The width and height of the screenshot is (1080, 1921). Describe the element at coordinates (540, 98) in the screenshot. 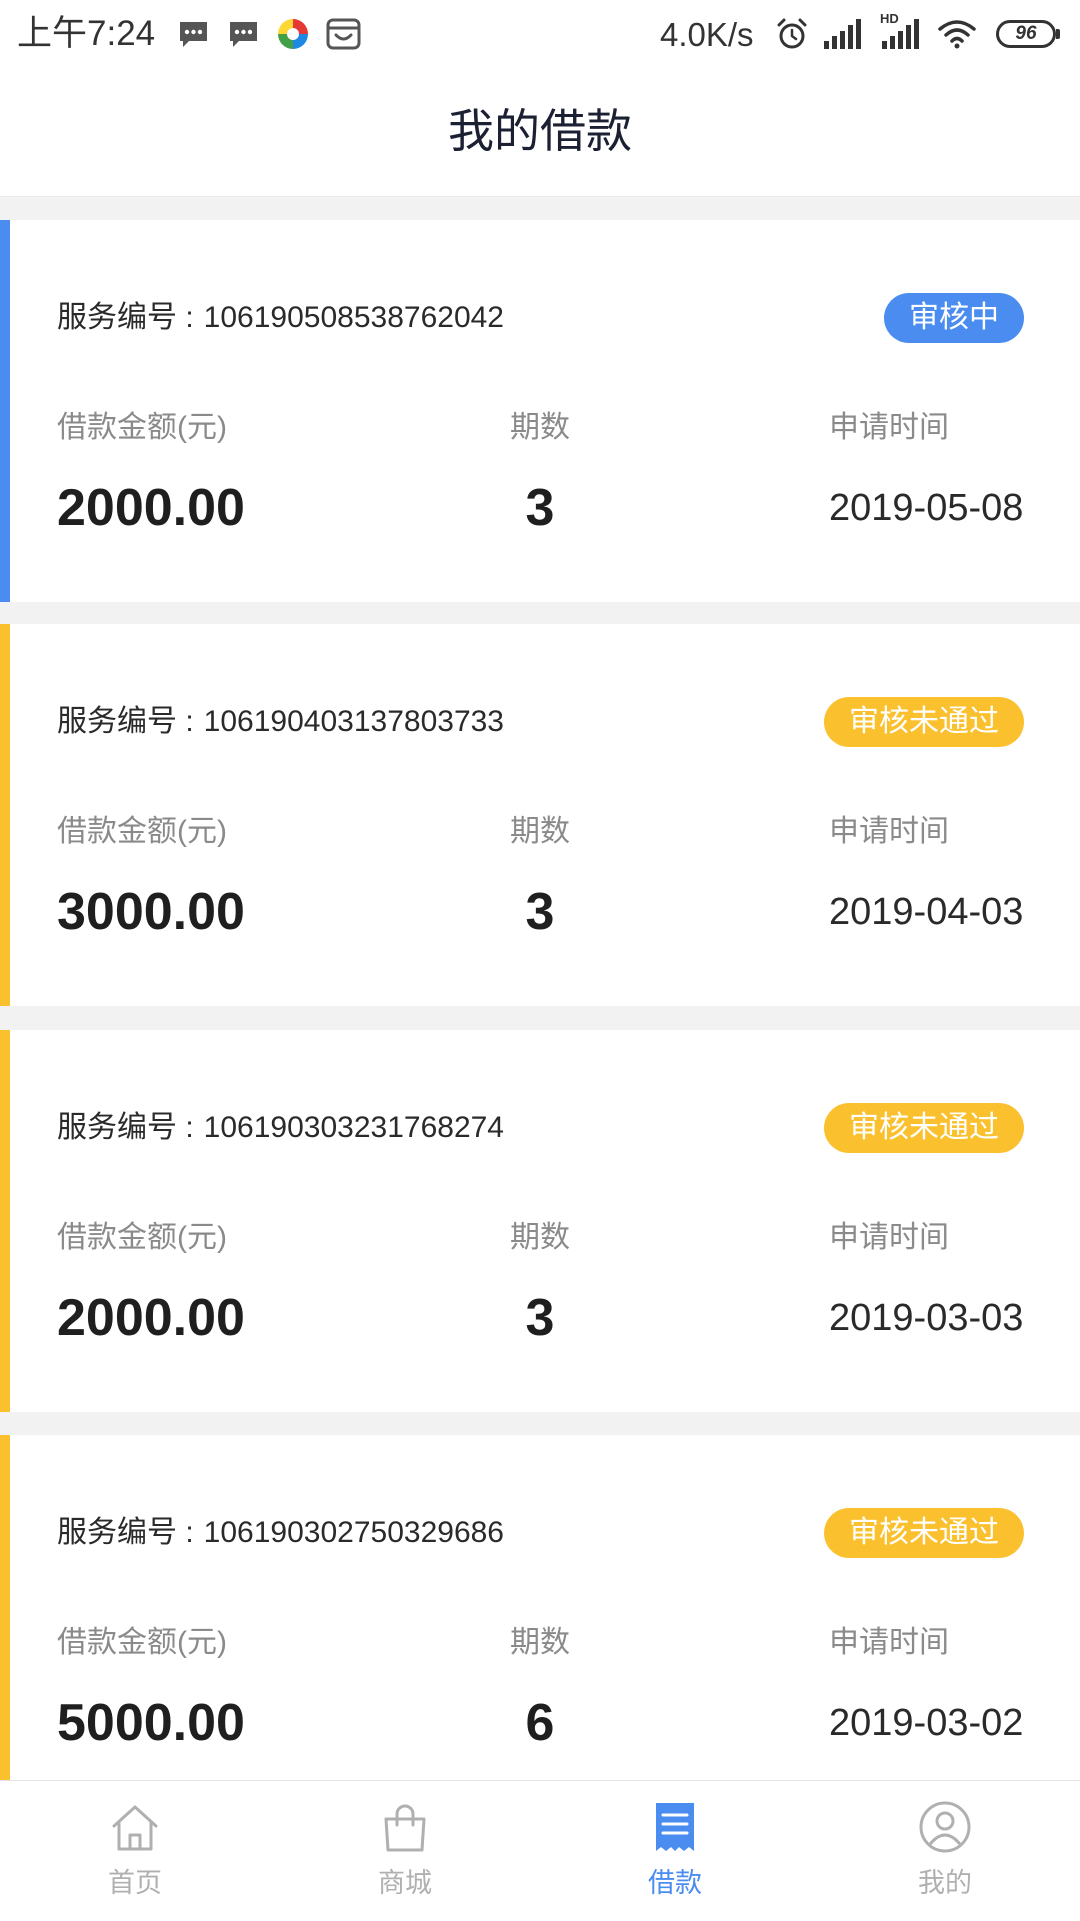

I see `top-bar: 上午7:24 4.0K/s HD 96 我的借款` at that location.